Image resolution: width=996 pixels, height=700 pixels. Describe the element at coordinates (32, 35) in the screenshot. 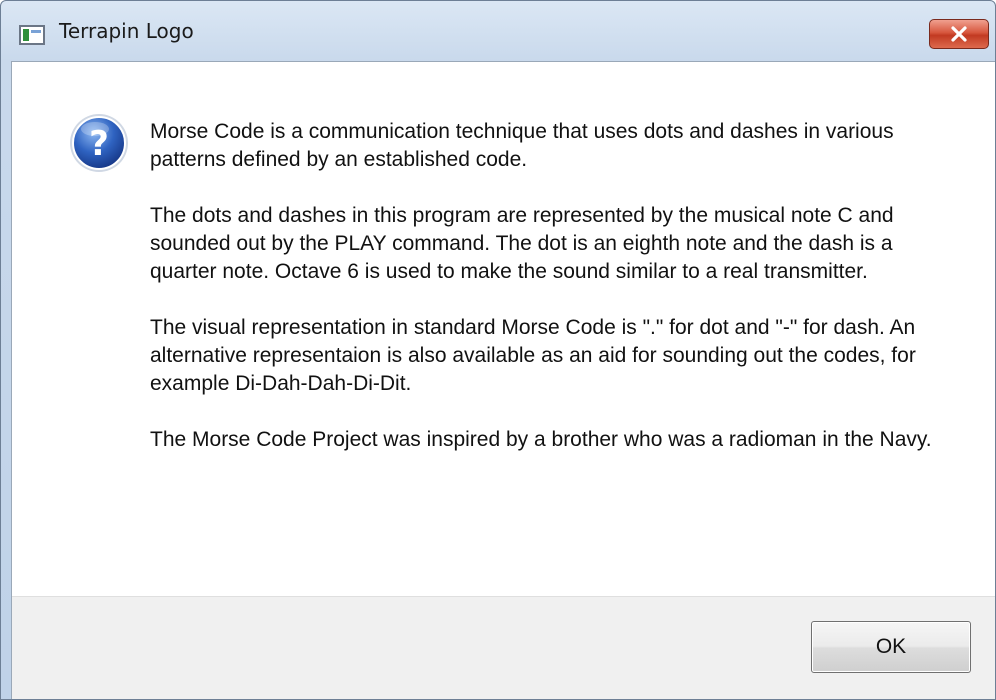

I see `app-icon` at that location.